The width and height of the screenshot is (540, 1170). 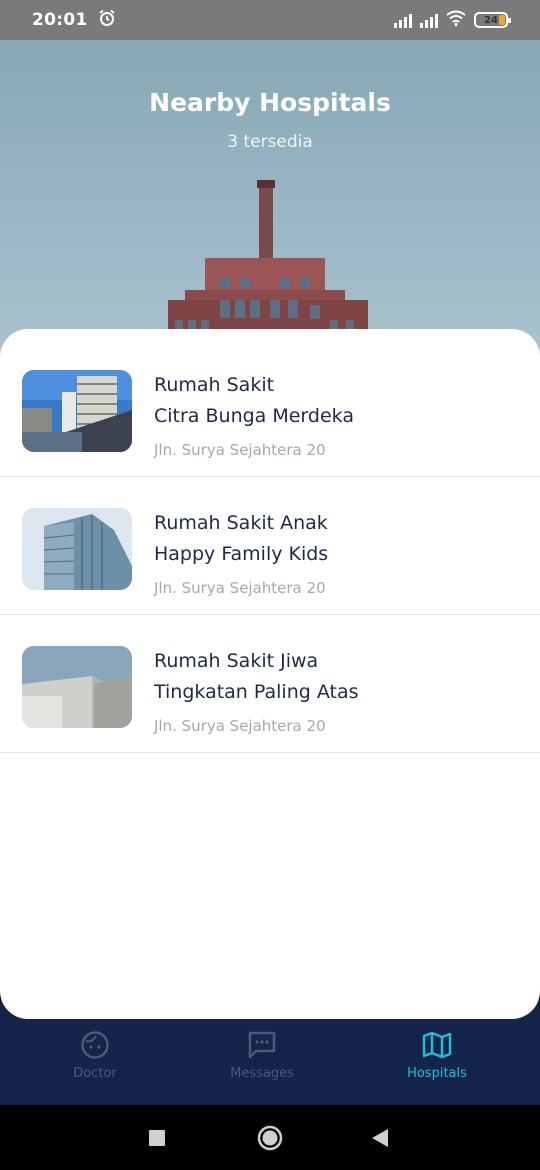 I want to click on recents-icon, so click(x=157, y=1137).